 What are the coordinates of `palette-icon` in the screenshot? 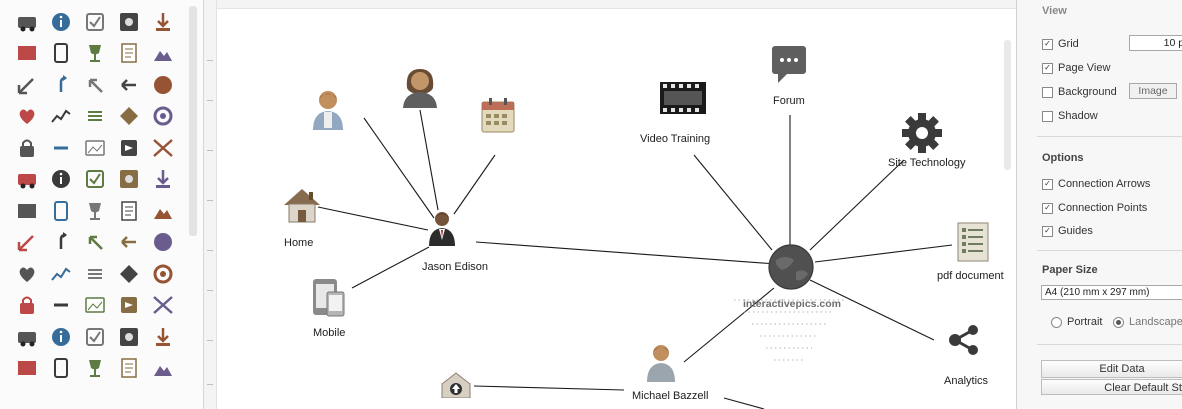 It's located at (129, 369).